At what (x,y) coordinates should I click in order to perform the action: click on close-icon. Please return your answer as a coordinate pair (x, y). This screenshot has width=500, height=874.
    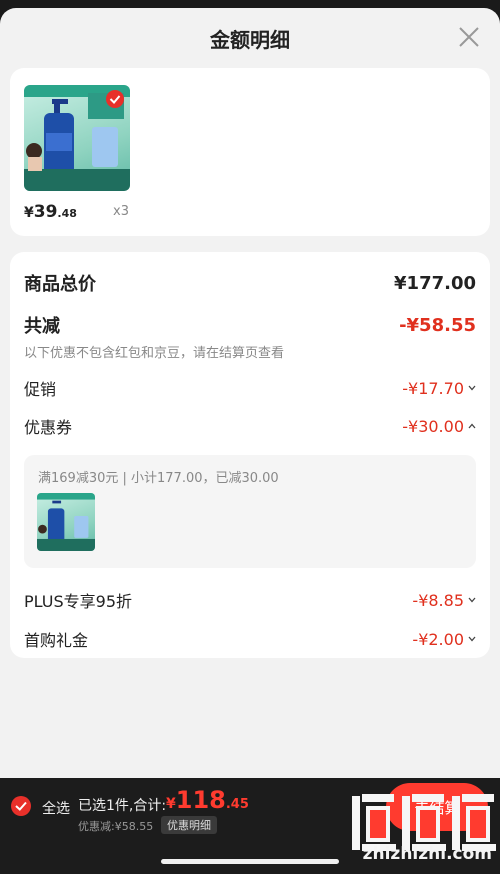
    Looking at the image, I should click on (469, 37).